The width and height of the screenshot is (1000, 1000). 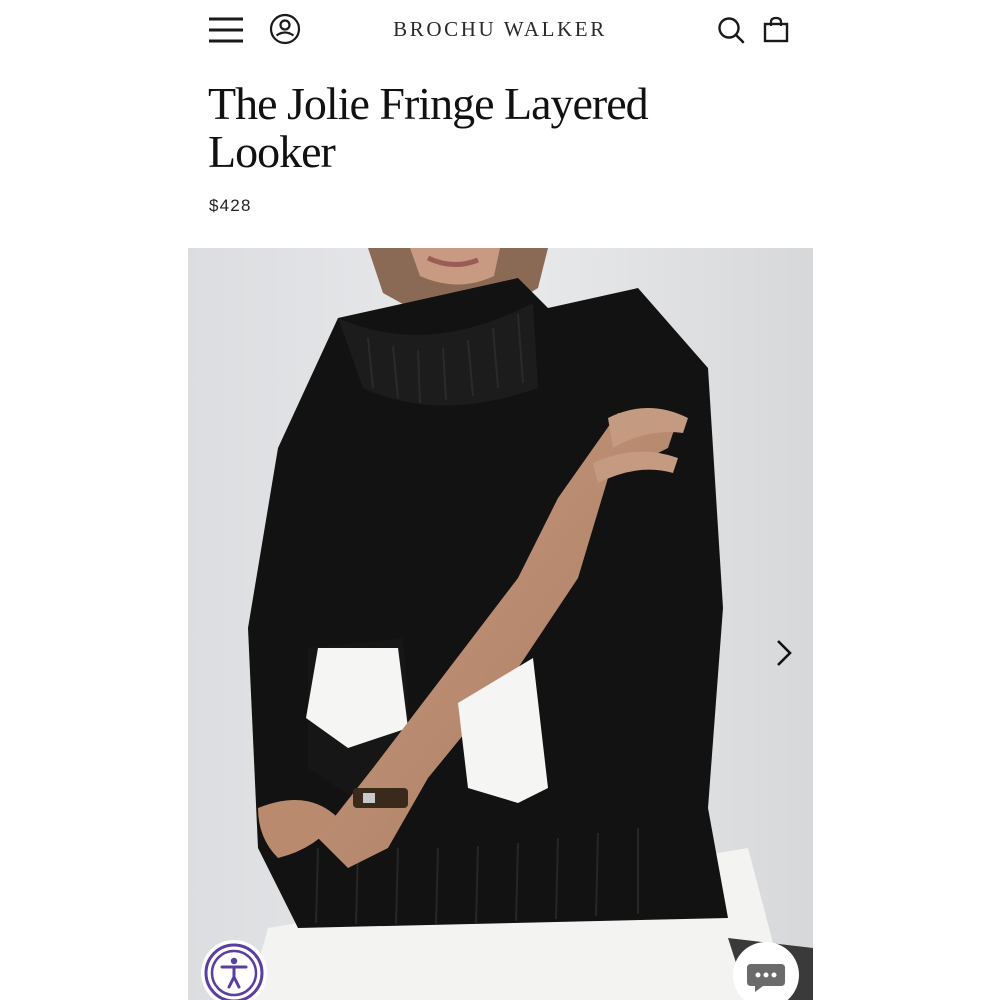 I want to click on site-header: BROCHU WALKER, so click(x=500, y=32).